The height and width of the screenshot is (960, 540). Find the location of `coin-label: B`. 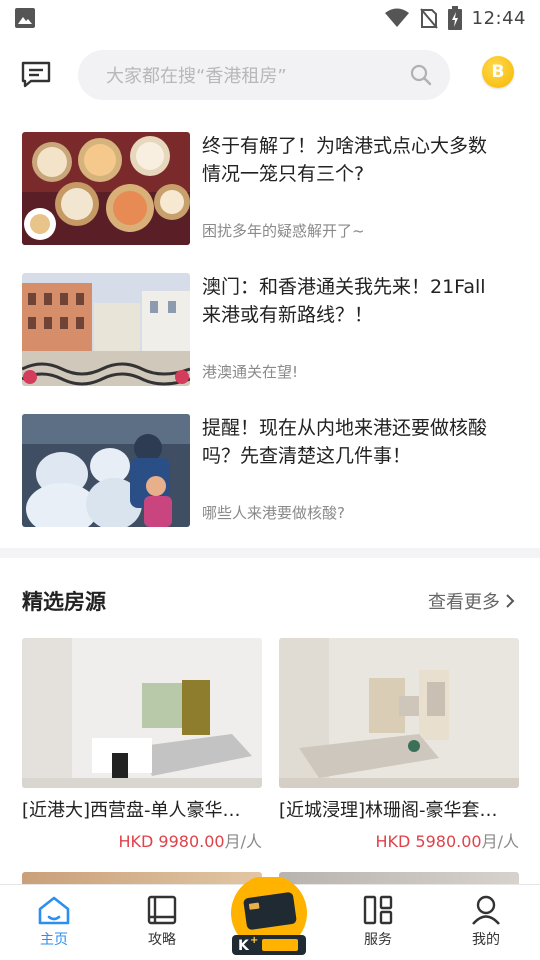

coin-label: B is located at coordinates (498, 72).